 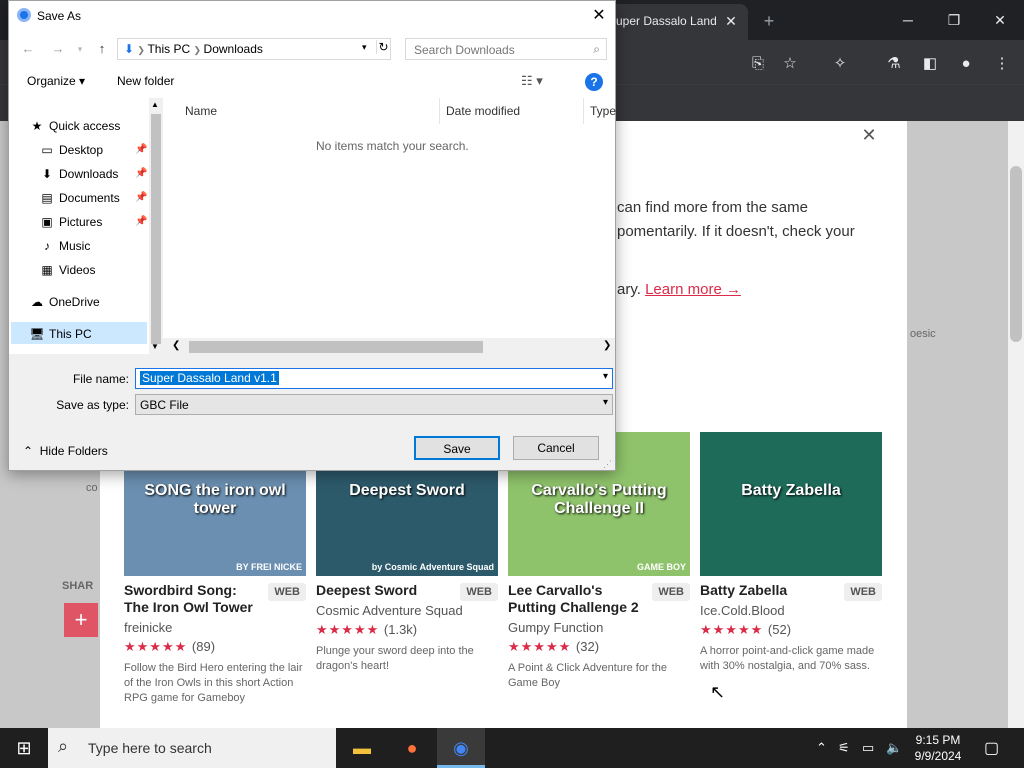 I want to click on breadcrumb-this-pc: This PC, so click(x=168, y=49).